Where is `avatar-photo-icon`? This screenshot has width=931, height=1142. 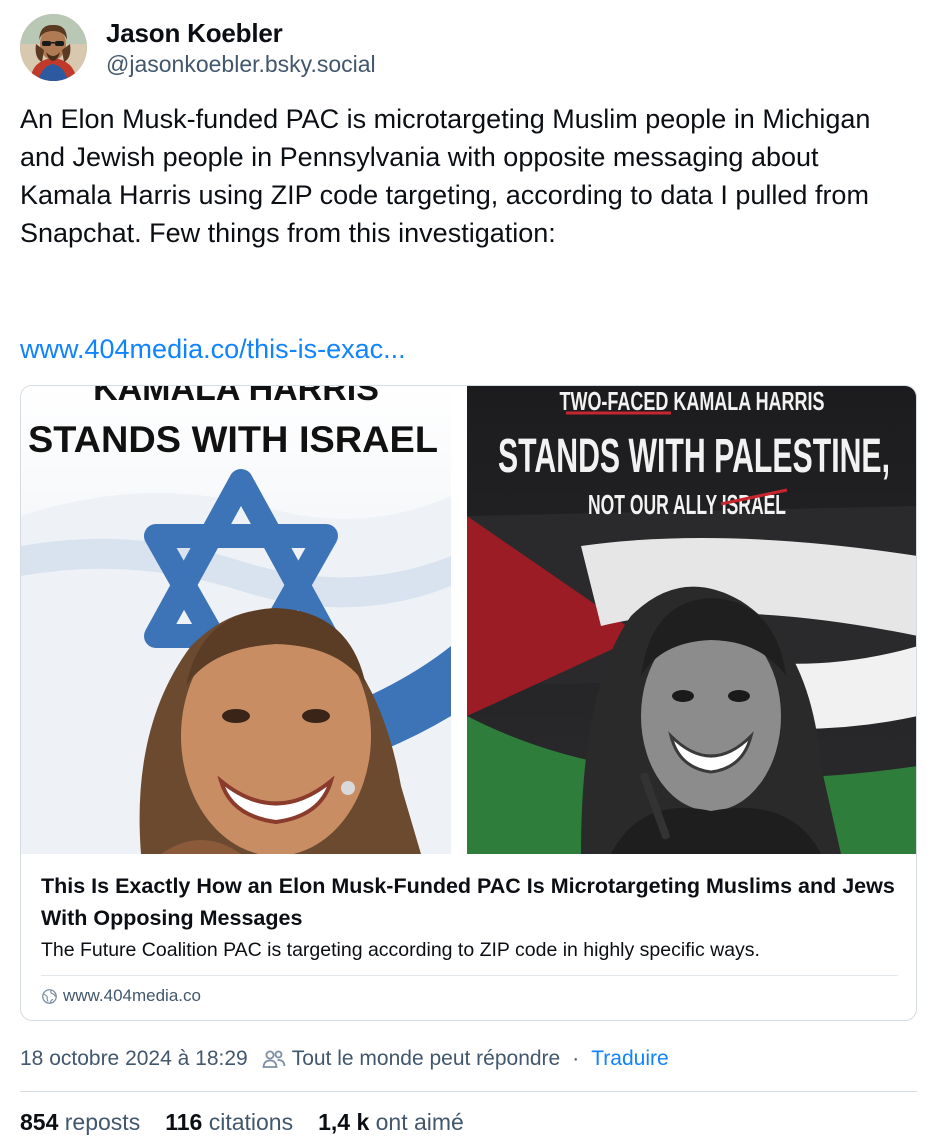 avatar-photo-icon is located at coordinates (53, 47).